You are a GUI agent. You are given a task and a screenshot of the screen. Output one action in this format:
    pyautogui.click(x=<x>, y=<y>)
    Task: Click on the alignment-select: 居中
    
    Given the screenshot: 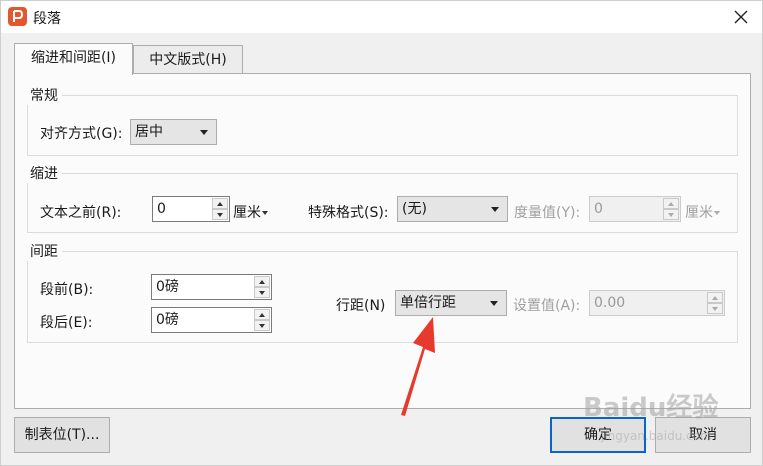 What is the action you would take?
    pyautogui.click(x=173, y=132)
    